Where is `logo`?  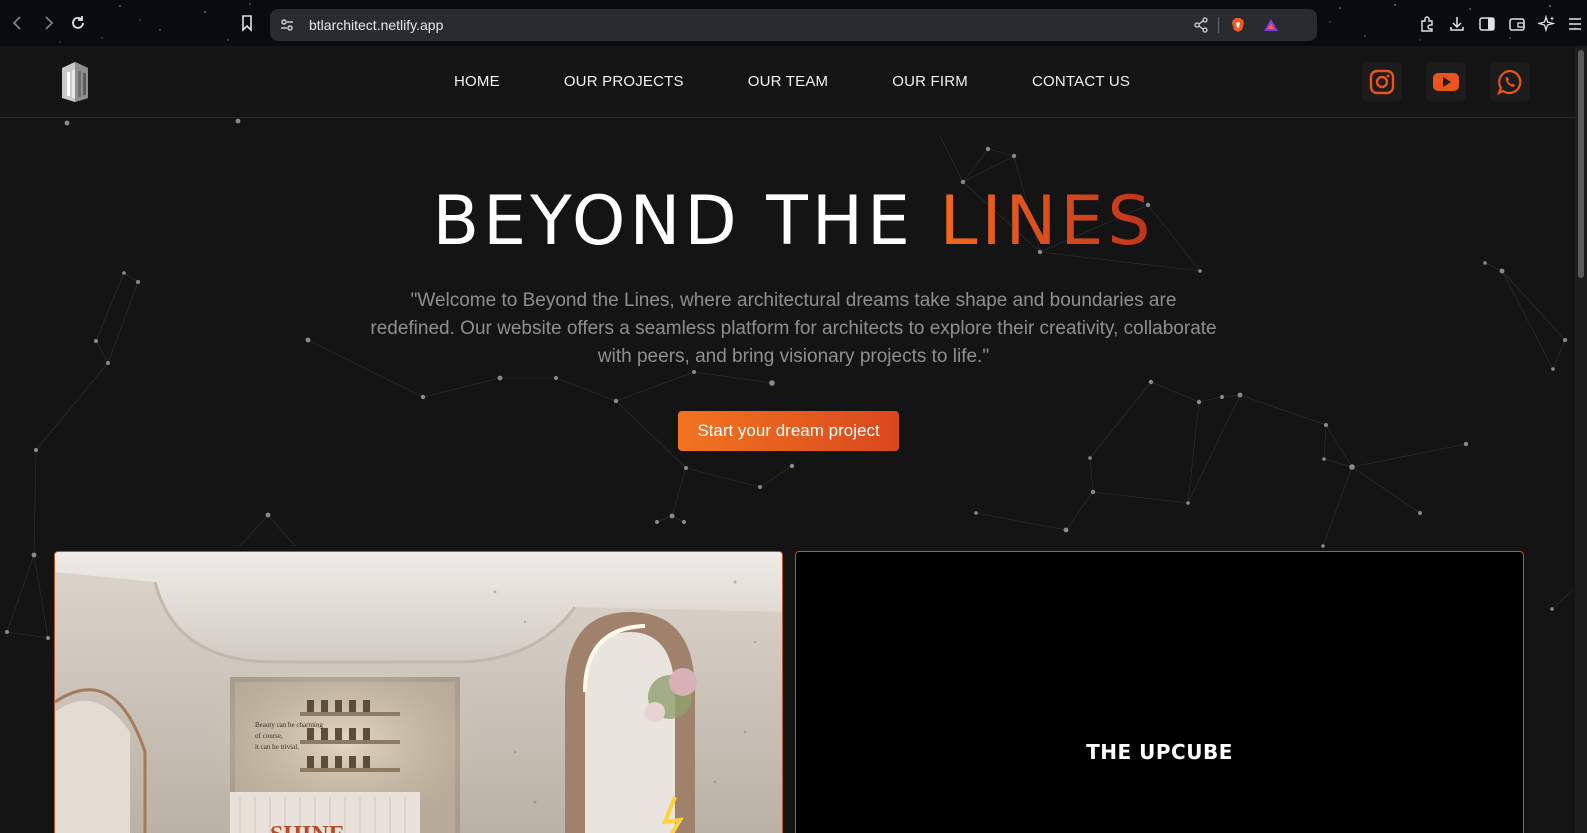 logo is located at coordinates (75, 80).